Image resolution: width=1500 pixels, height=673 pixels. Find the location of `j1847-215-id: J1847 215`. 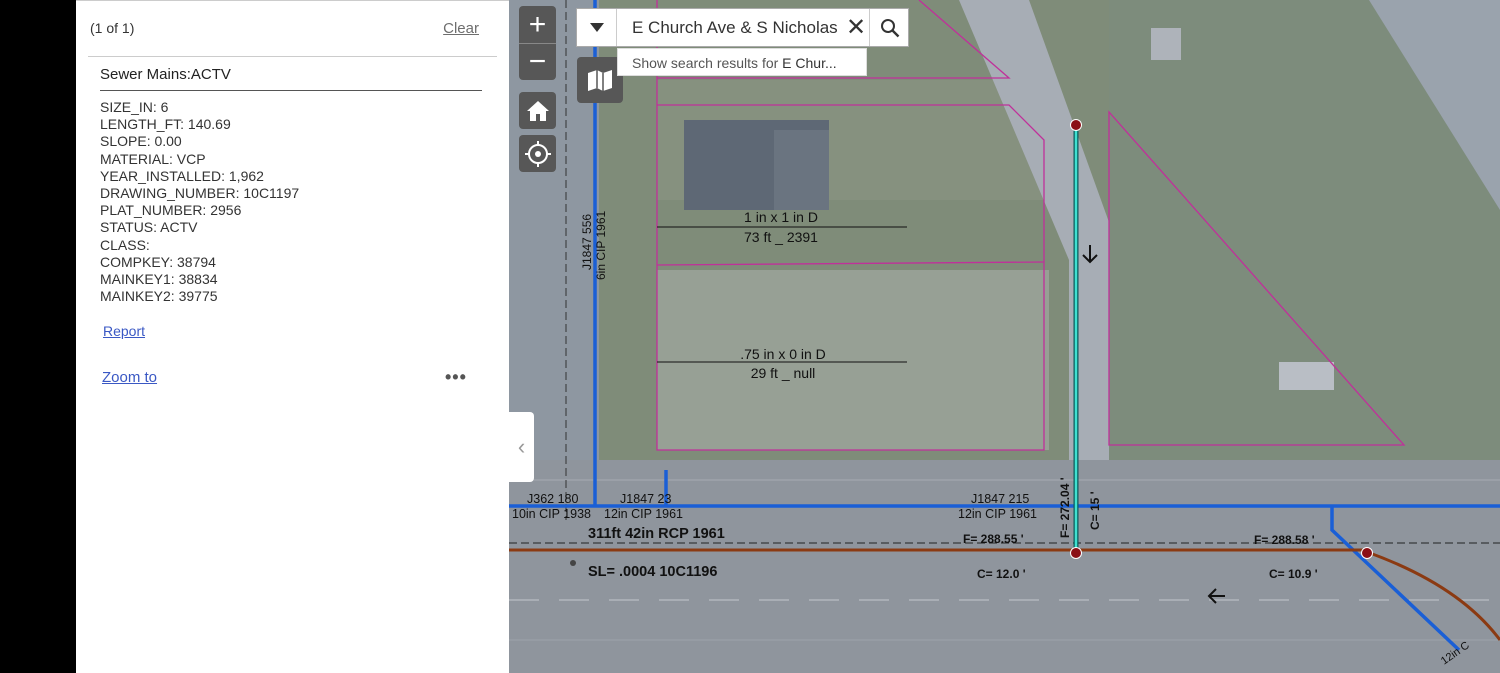

j1847-215-id: J1847 215 is located at coordinates (1000, 499).